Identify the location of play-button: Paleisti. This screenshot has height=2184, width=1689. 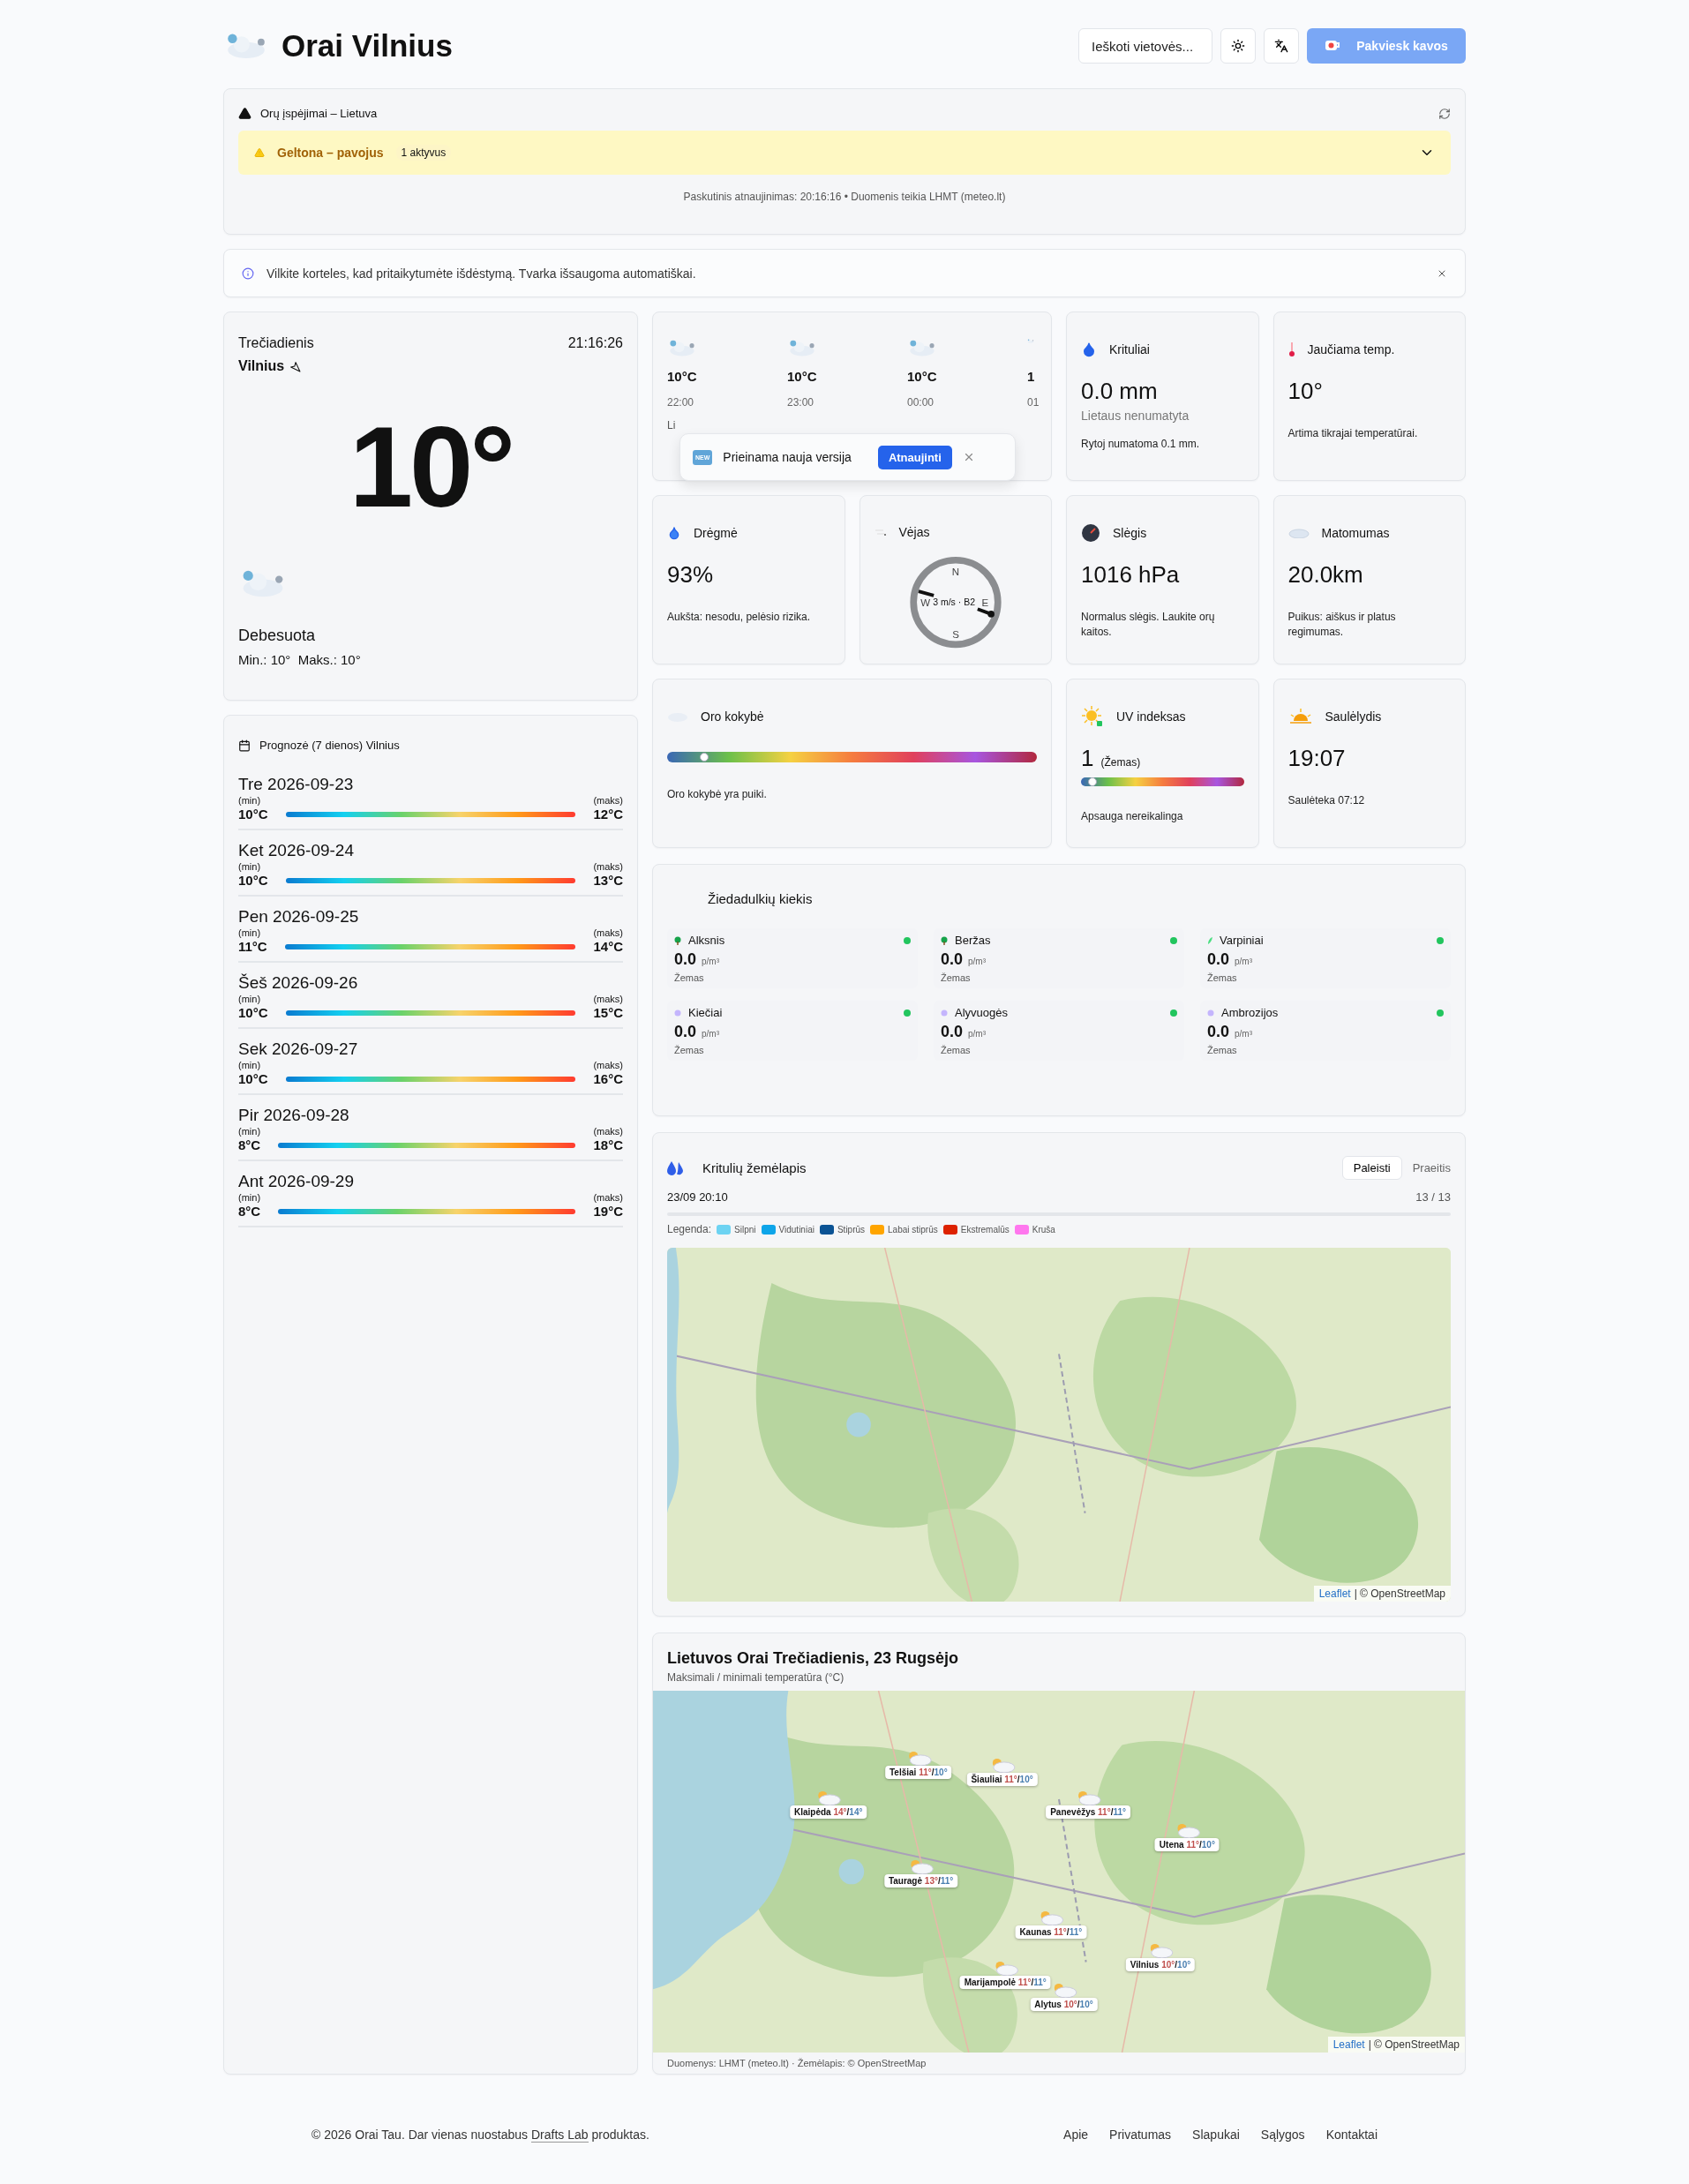
(1371, 1168).